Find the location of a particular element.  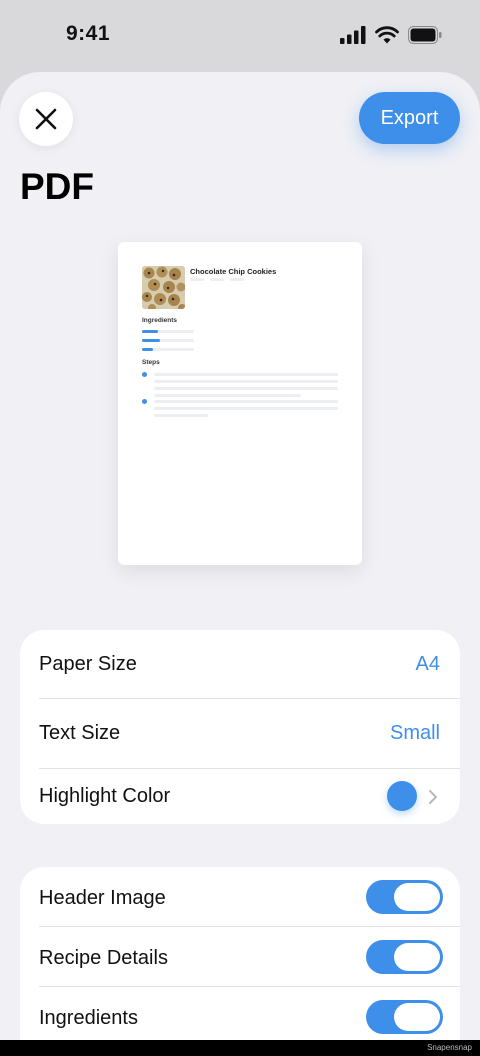

export-button: Export is located at coordinates (409, 118).